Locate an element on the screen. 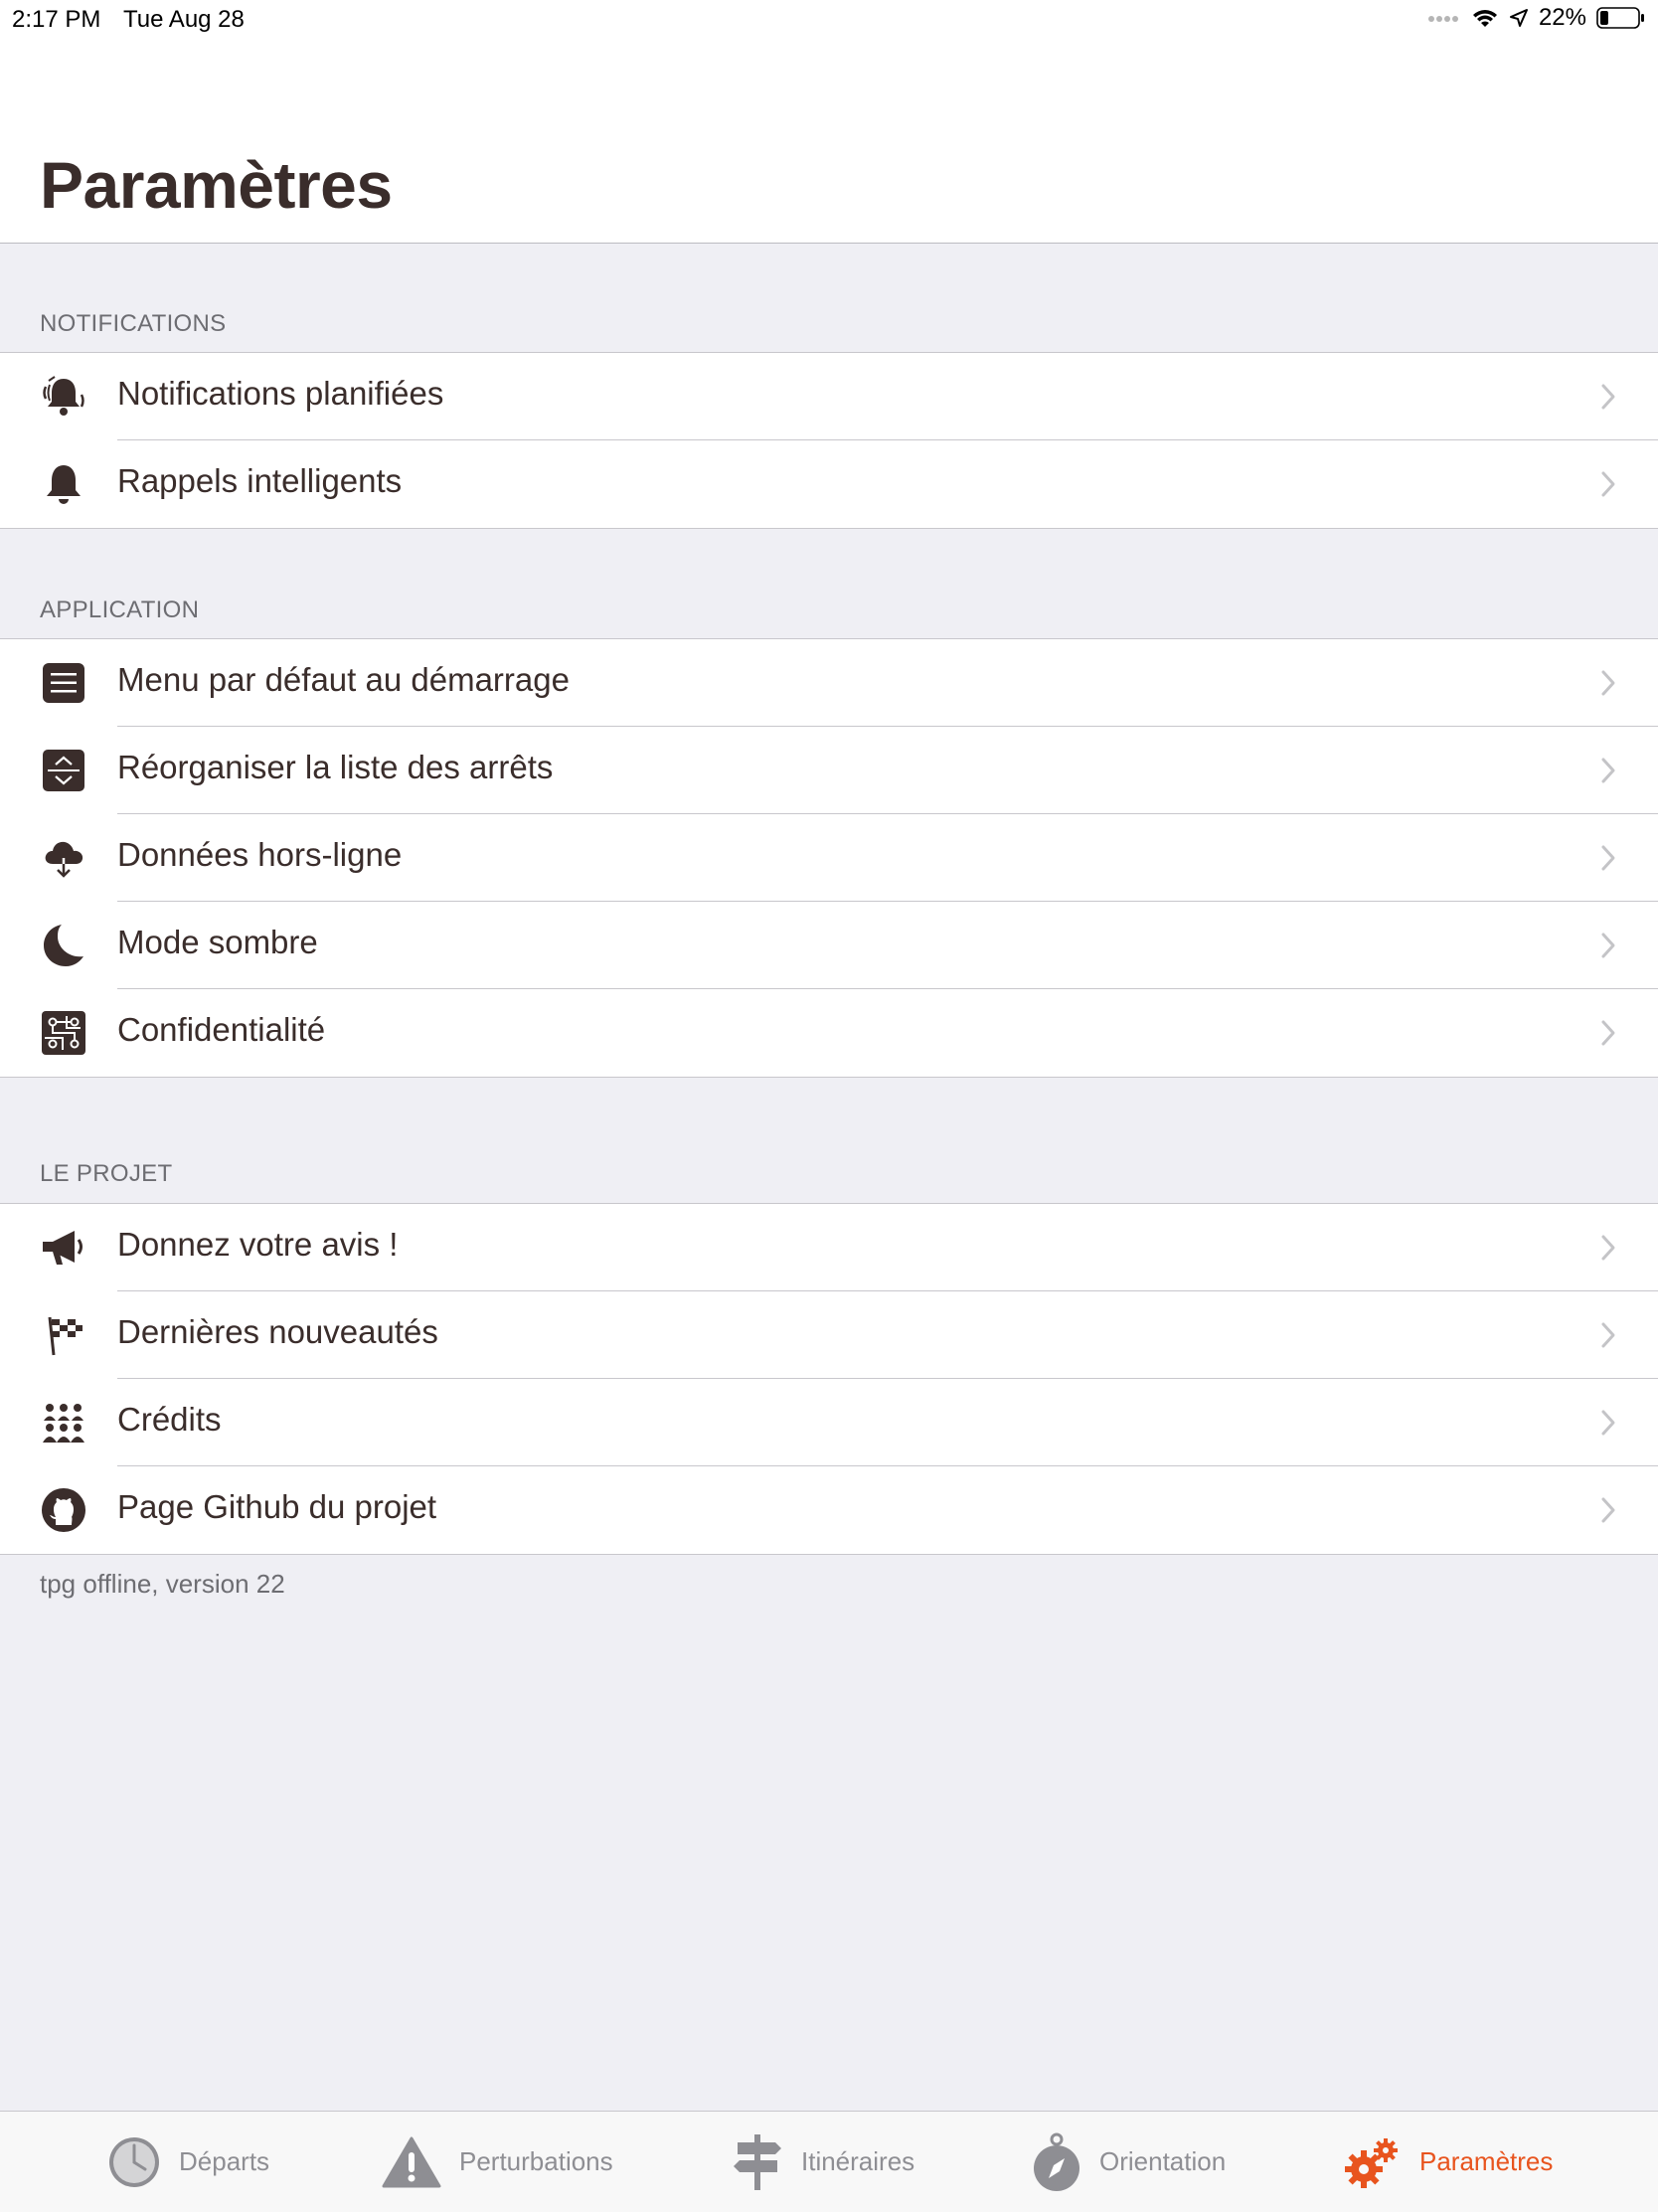 The height and width of the screenshot is (2212, 1658). section-header-le-projet: LE PROJET is located at coordinates (107, 1173).